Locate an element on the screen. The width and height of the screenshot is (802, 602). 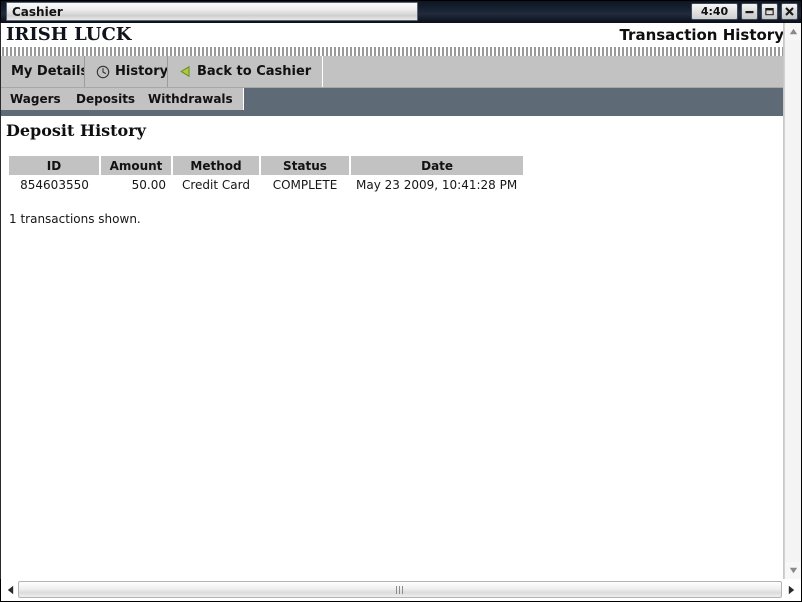
minimize-icon is located at coordinates (749, 12).